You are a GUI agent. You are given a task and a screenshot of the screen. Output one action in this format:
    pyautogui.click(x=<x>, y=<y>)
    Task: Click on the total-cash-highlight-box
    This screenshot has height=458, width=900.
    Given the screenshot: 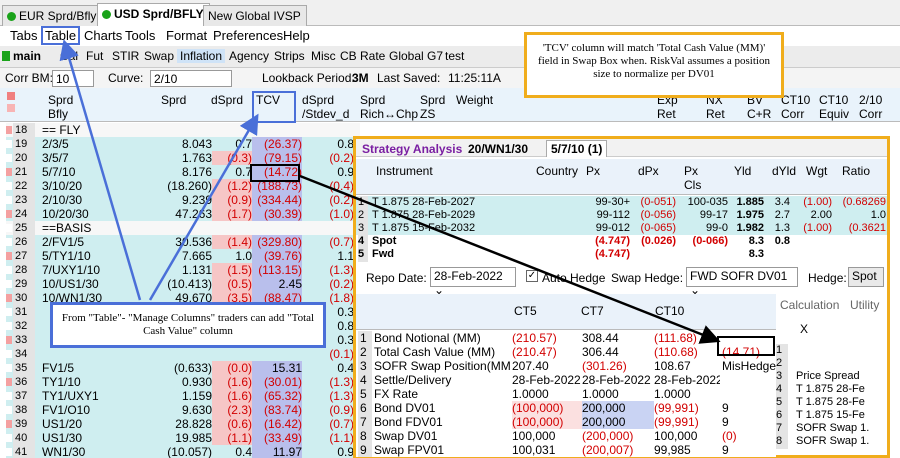 What is the action you would take?
    pyautogui.click(x=746, y=346)
    